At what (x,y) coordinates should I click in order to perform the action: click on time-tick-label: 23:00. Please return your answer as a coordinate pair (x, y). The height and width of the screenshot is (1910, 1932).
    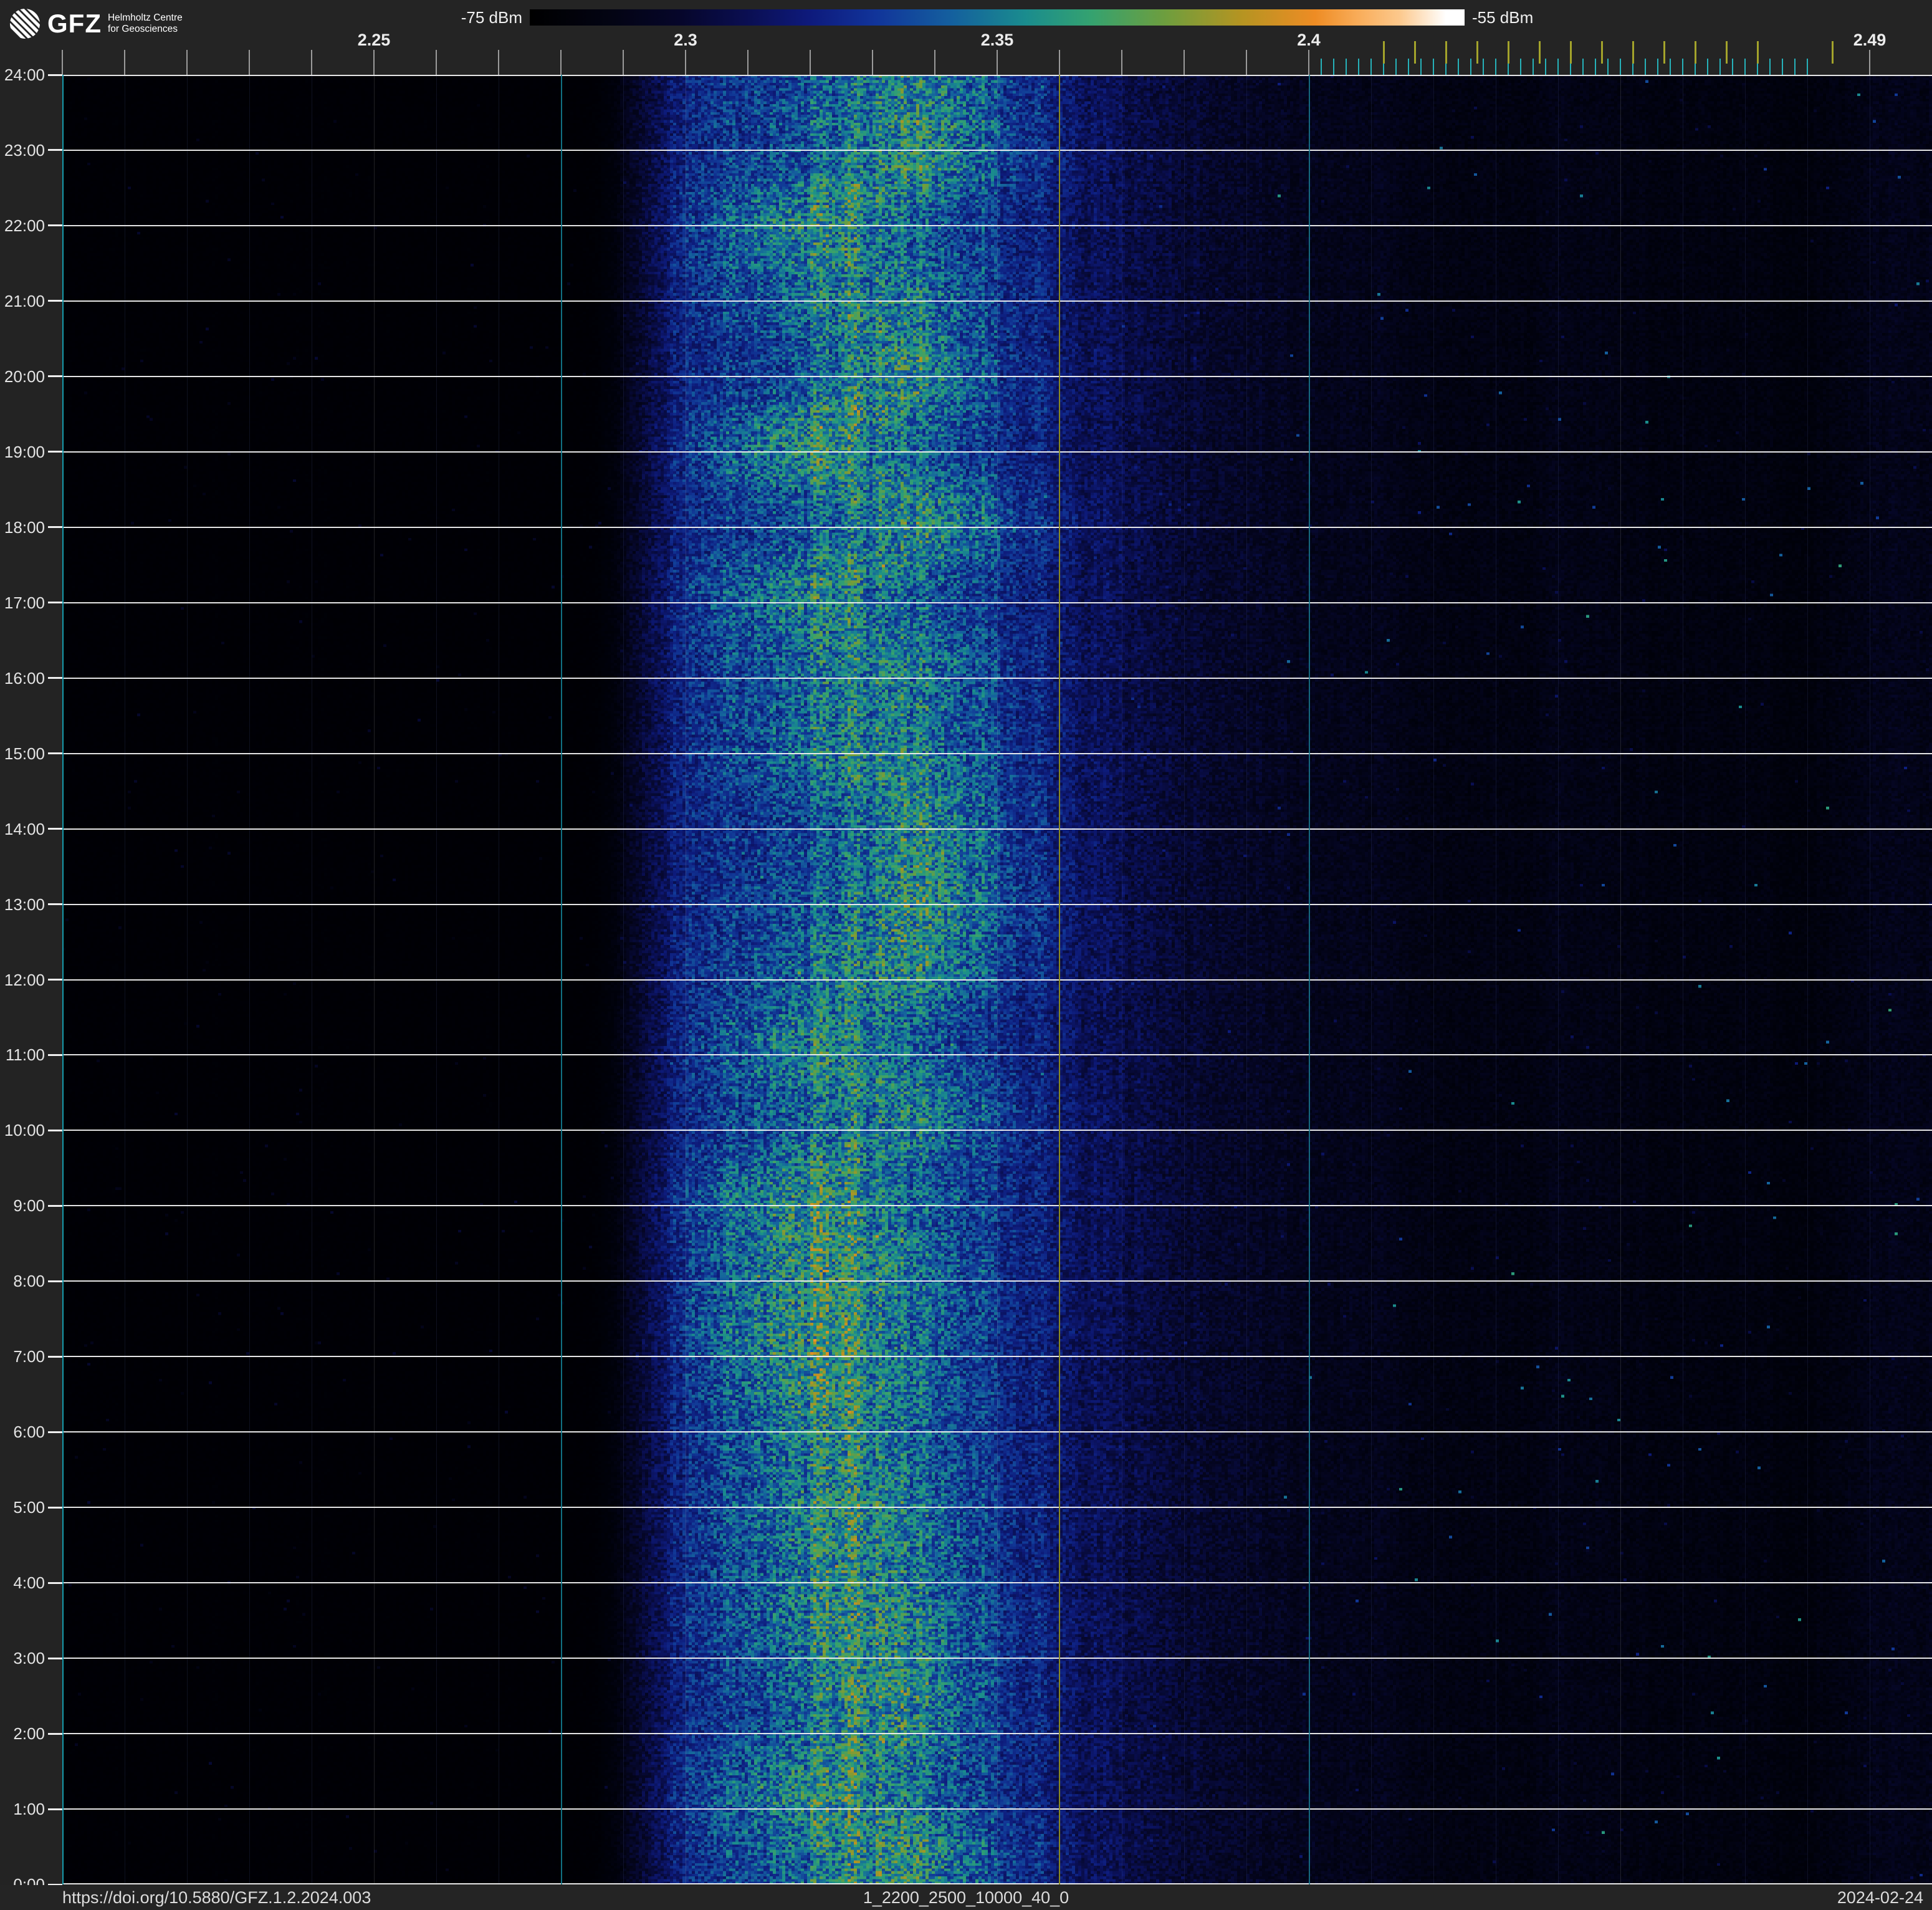
    Looking at the image, I should click on (24, 150).